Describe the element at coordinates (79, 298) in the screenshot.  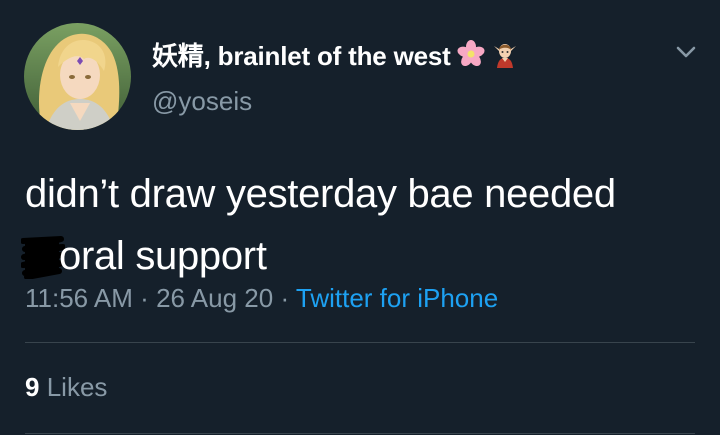
I see `tweet-time: 11:56 AM` at that location.